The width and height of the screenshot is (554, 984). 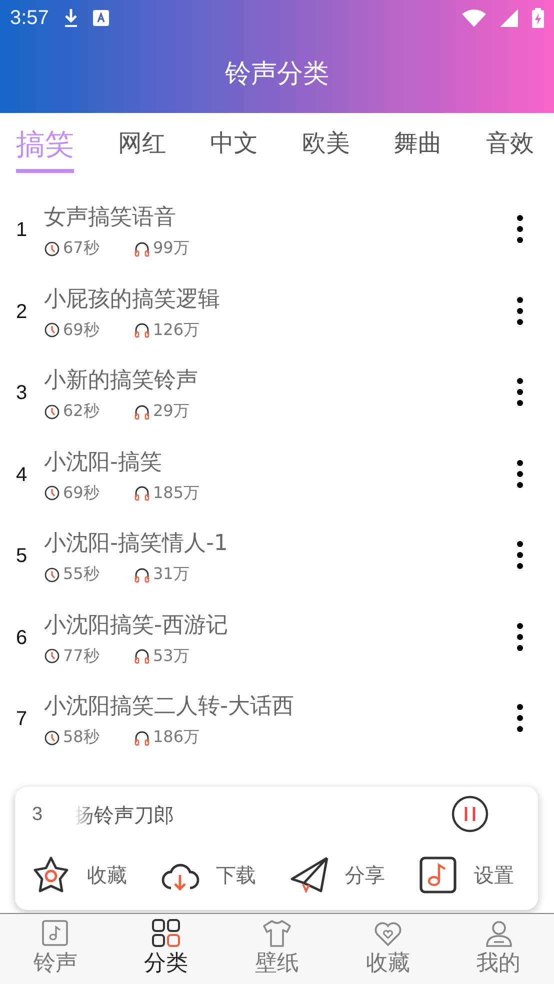 I want to click on duration-text: 58秒, so click(x=81, y=737).